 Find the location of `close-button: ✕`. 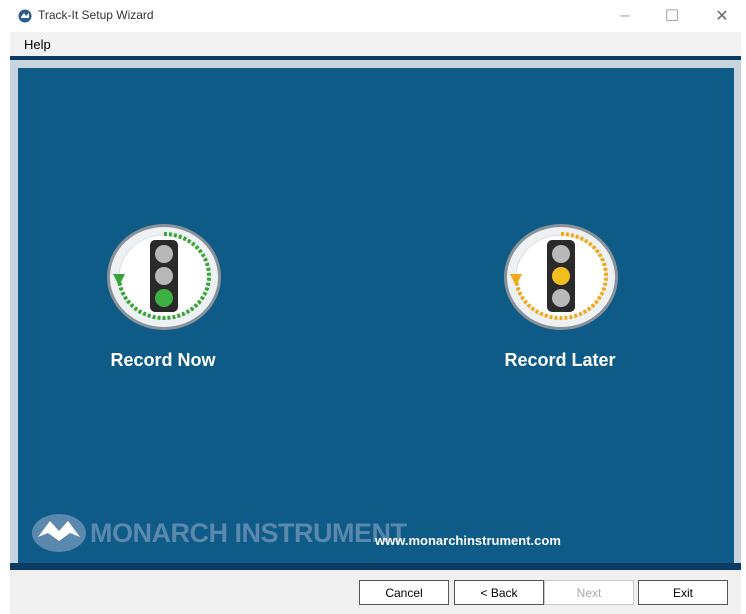

close-button: ✕ is located at coordinates (722, 16).